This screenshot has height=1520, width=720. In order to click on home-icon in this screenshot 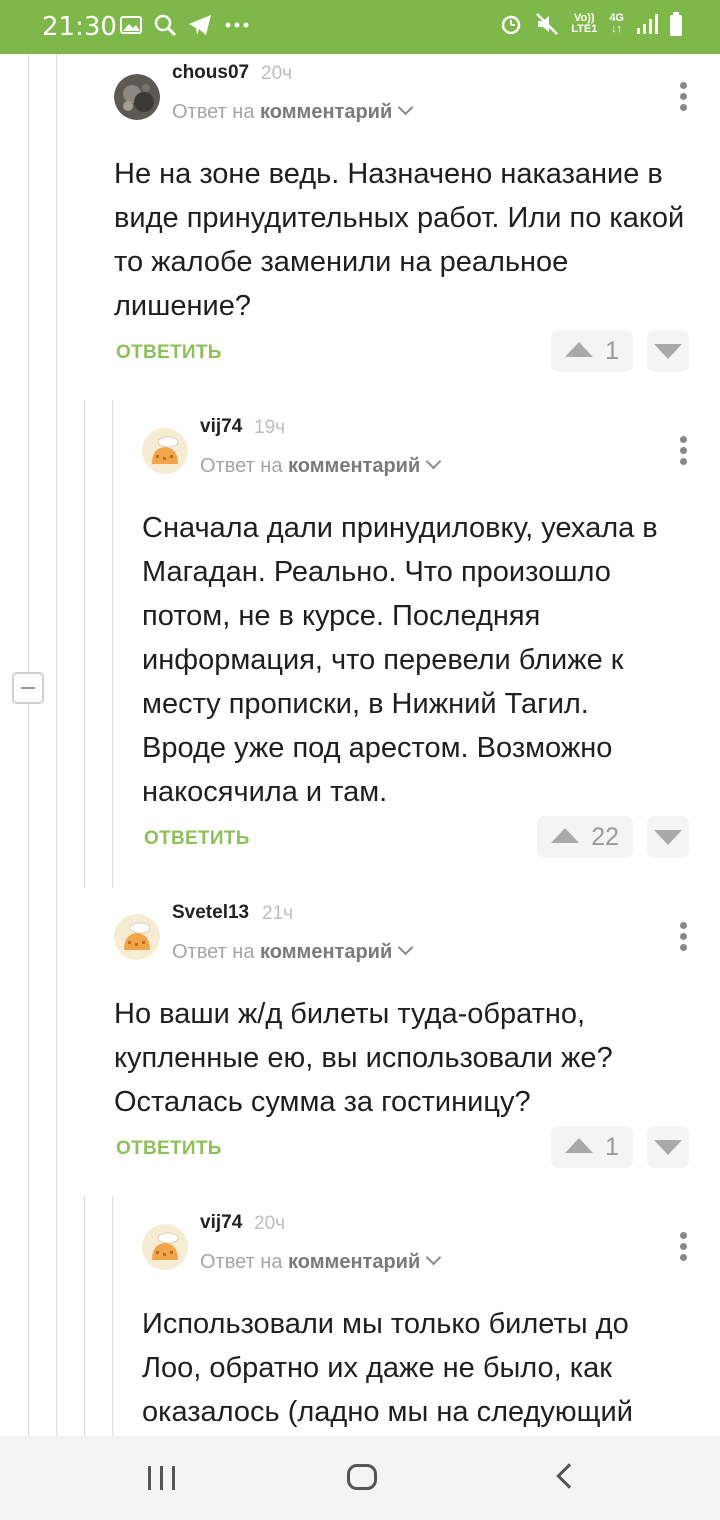, I will do `click(362, 1477)`.